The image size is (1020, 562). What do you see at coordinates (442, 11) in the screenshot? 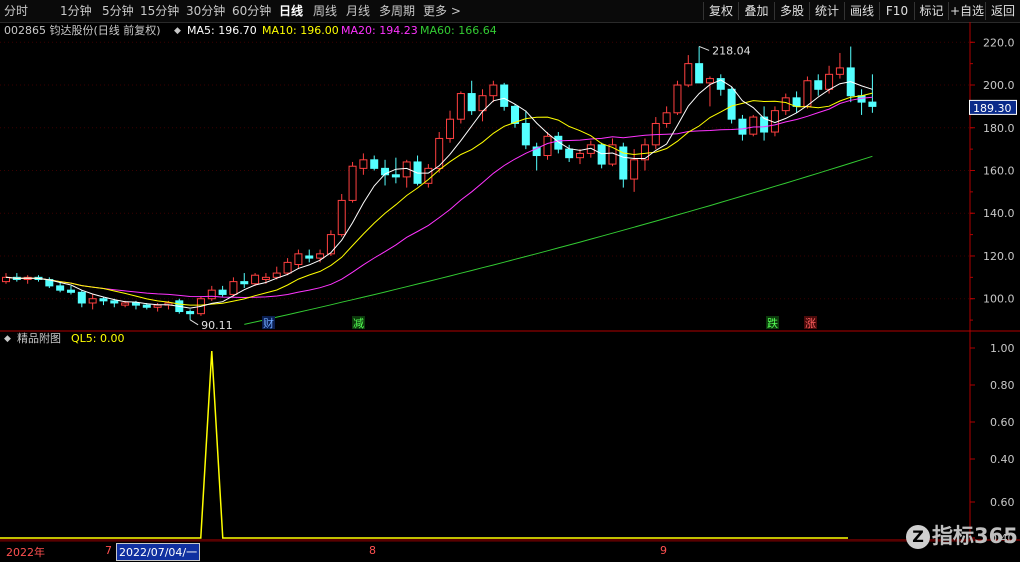
I see `period-tab-10: 更多 >` at bounding box center [442, 11].